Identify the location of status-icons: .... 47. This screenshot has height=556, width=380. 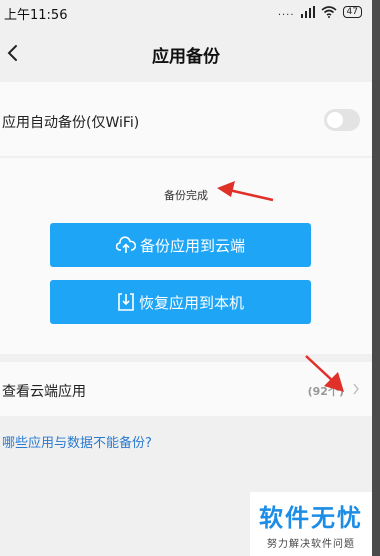
(320, 12).